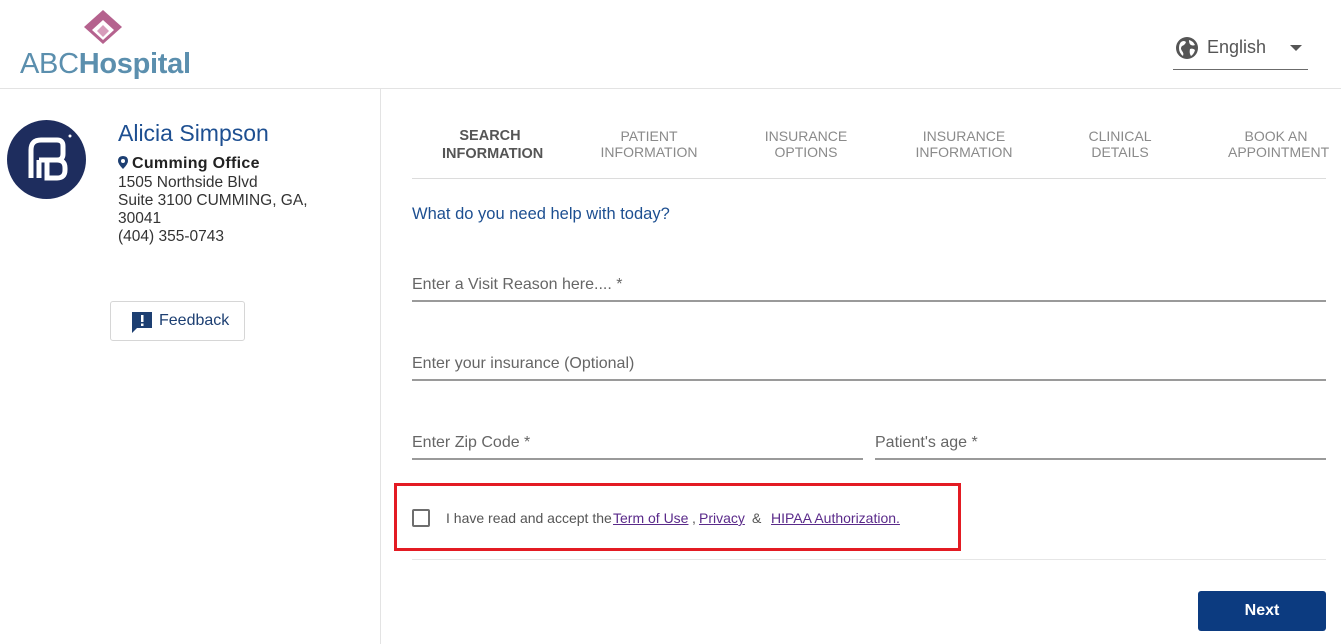 Image resolution: width=1341 pixels, height=644 pixels. What do you see at coordinates (196, 163) in the screenshot?
I see `office-label: Cumming Office` at bounding box center [196, 163].